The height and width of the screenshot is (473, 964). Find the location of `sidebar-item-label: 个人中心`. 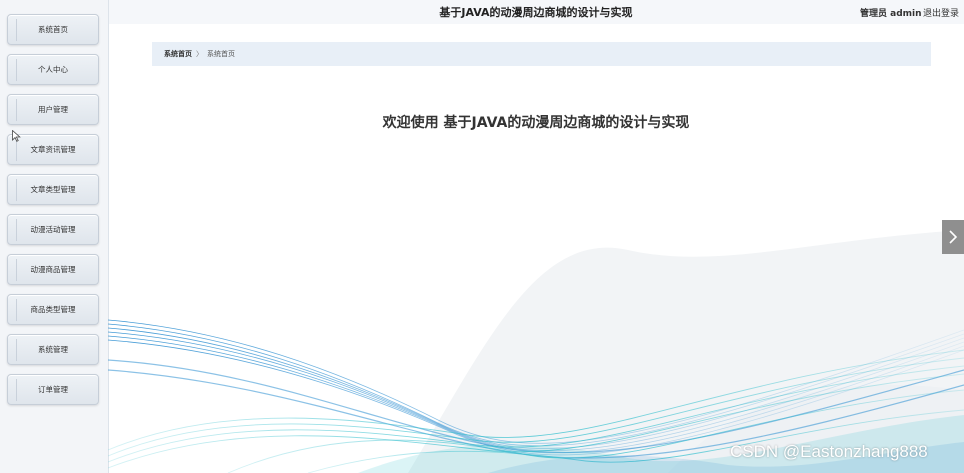

sidebar-item-label: 个人中心 is located at coordinates (53, 69).